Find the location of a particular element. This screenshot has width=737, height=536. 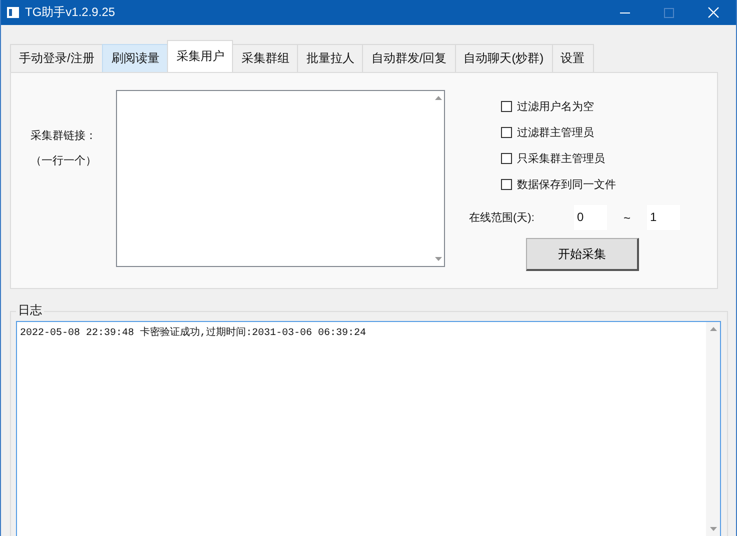

range-to-field: 1 is located at coordinates (663, 217).